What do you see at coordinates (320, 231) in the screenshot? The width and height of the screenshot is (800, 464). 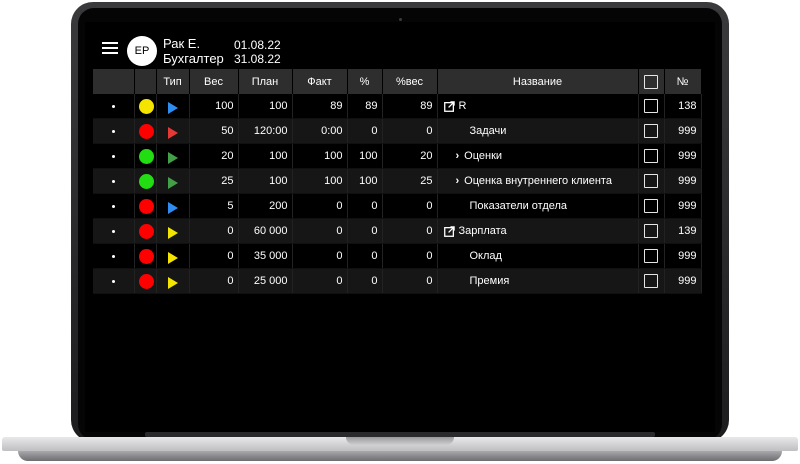 I see `cell-fact: 0` at bounding box center [320, 231].